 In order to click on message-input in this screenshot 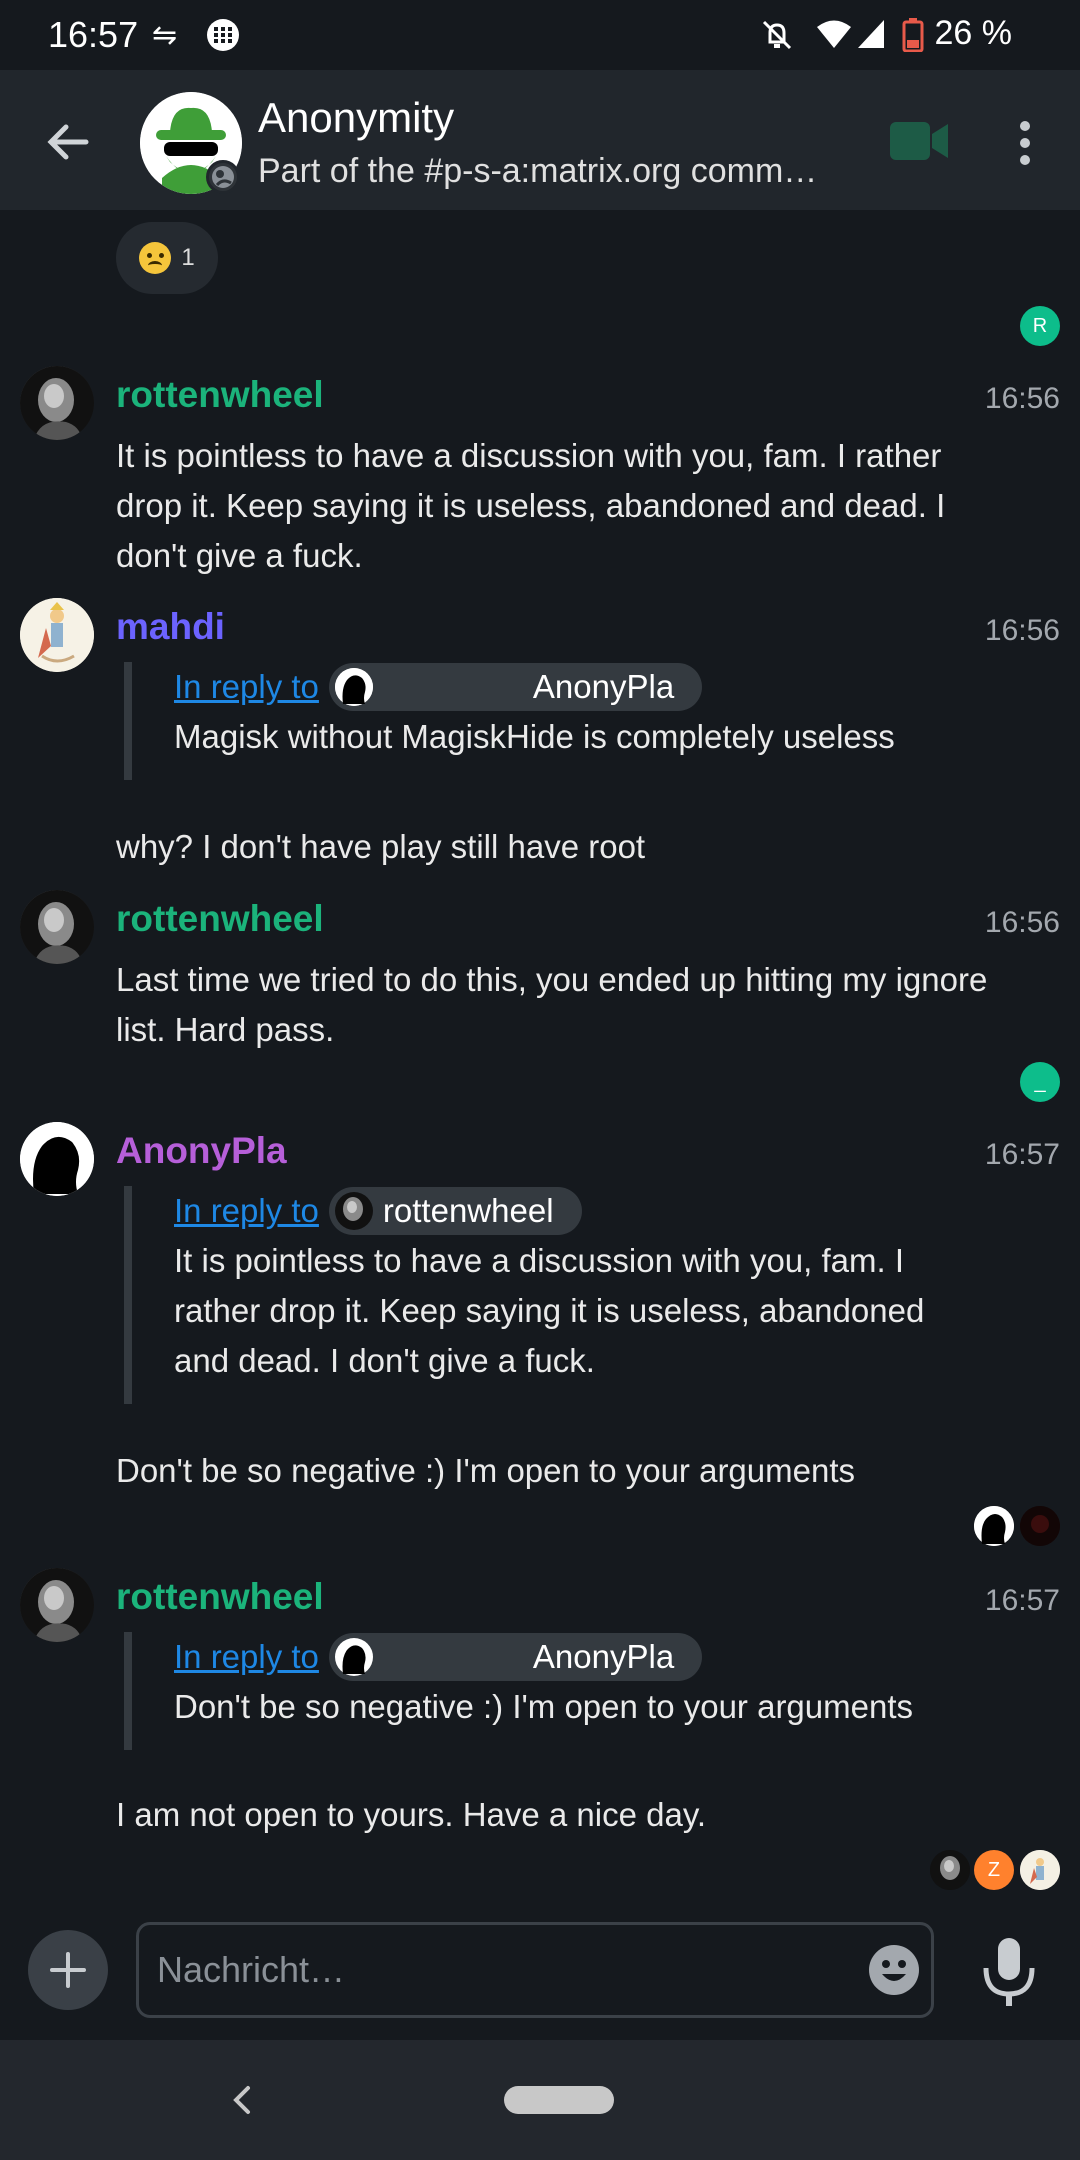, I will do `click(535, 1970)`.